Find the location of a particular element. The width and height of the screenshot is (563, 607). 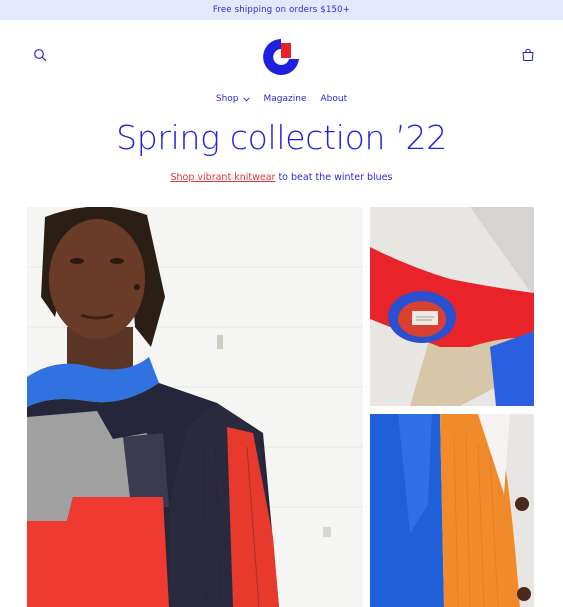

main-nav: Shop Magazine About is located at coordinates (281, 99).